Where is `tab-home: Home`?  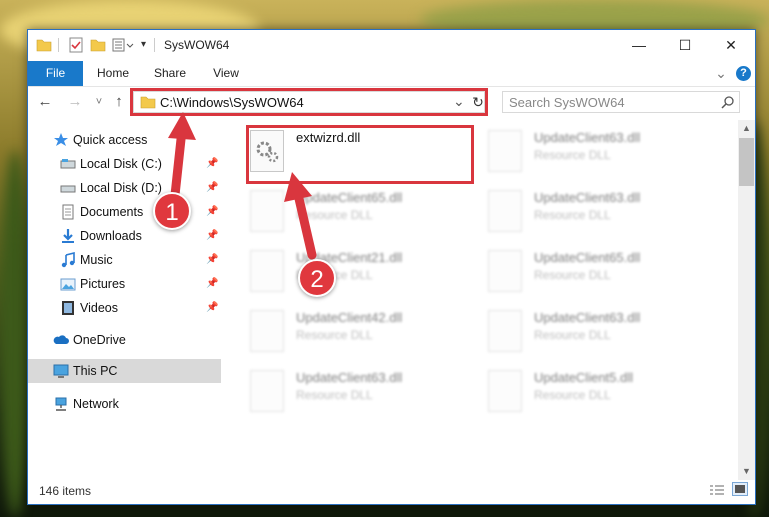 tab-home: Home is located at coordinates (113, 73).